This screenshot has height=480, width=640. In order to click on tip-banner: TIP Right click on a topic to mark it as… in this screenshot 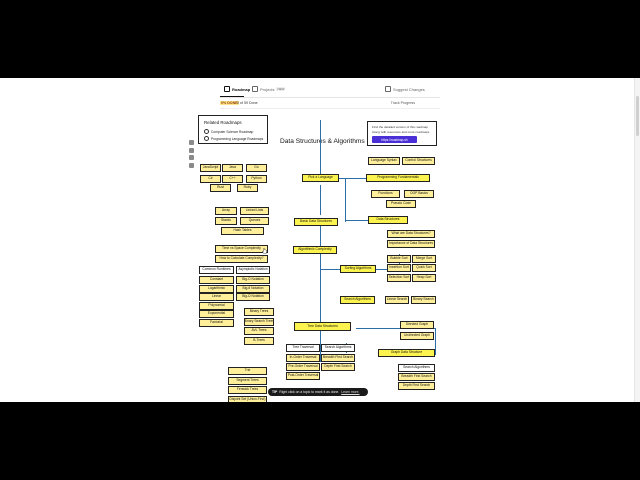, I will do `click(318, 392)`.